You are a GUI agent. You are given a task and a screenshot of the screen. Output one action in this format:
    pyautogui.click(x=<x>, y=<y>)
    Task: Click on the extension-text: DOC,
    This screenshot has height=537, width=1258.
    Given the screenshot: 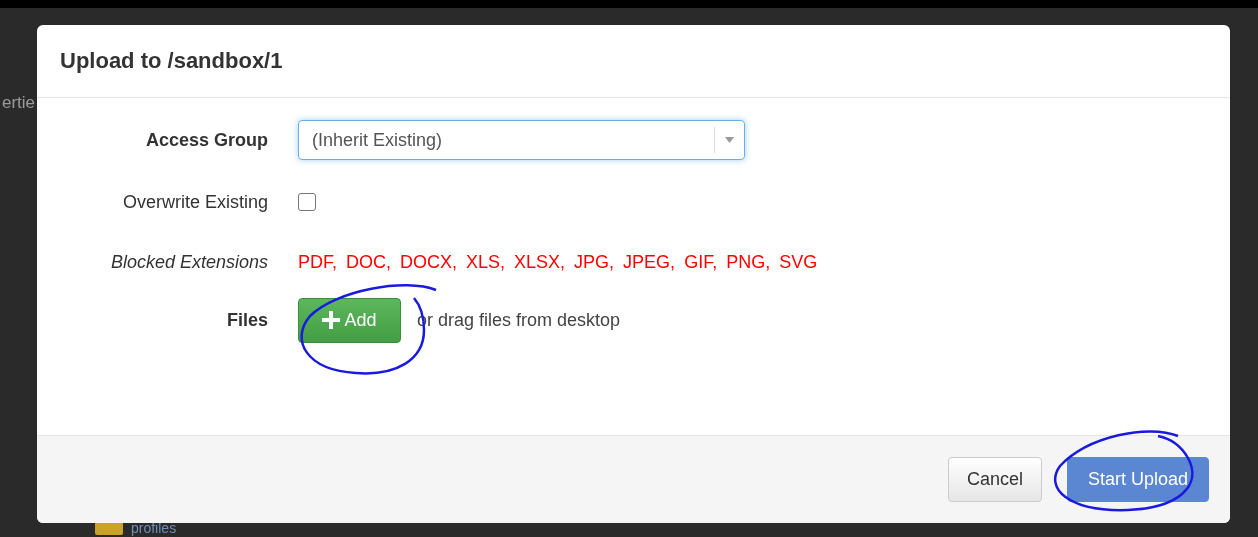 What is the action you would take?
    pyautogui.click(x=368, y=262)
    